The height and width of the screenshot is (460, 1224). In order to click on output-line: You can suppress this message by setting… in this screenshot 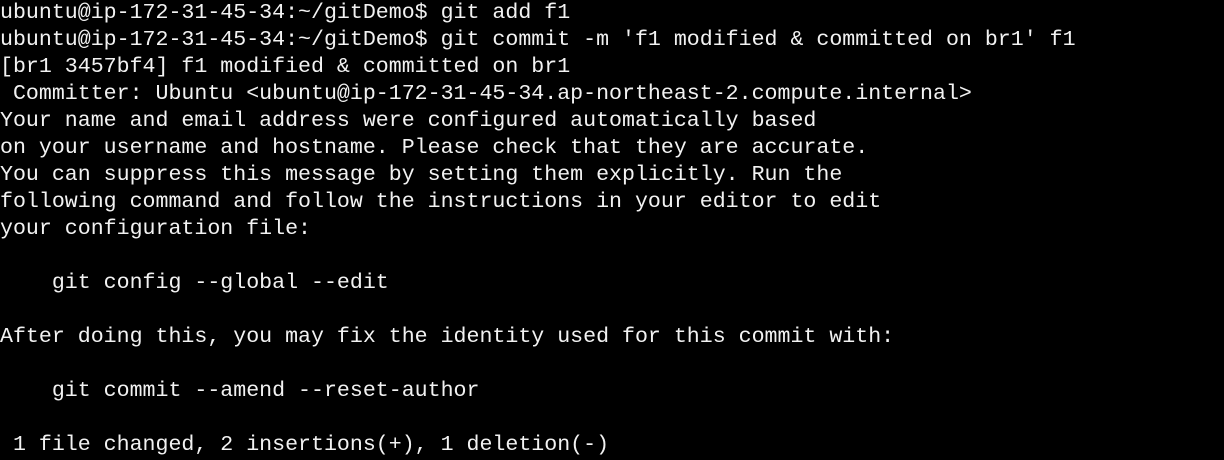, I will do `click(421, 175)`.